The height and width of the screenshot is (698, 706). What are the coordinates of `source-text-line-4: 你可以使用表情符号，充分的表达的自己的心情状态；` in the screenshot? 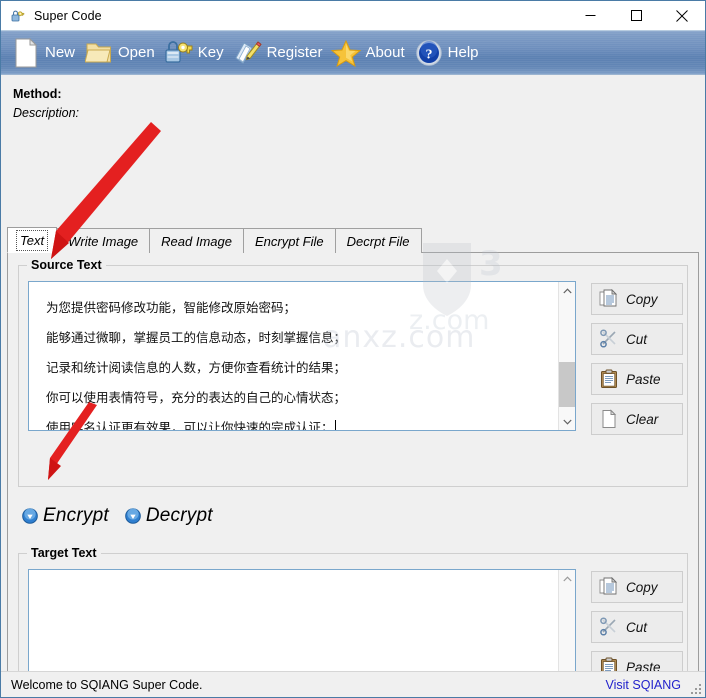 It's located at (196, 398).